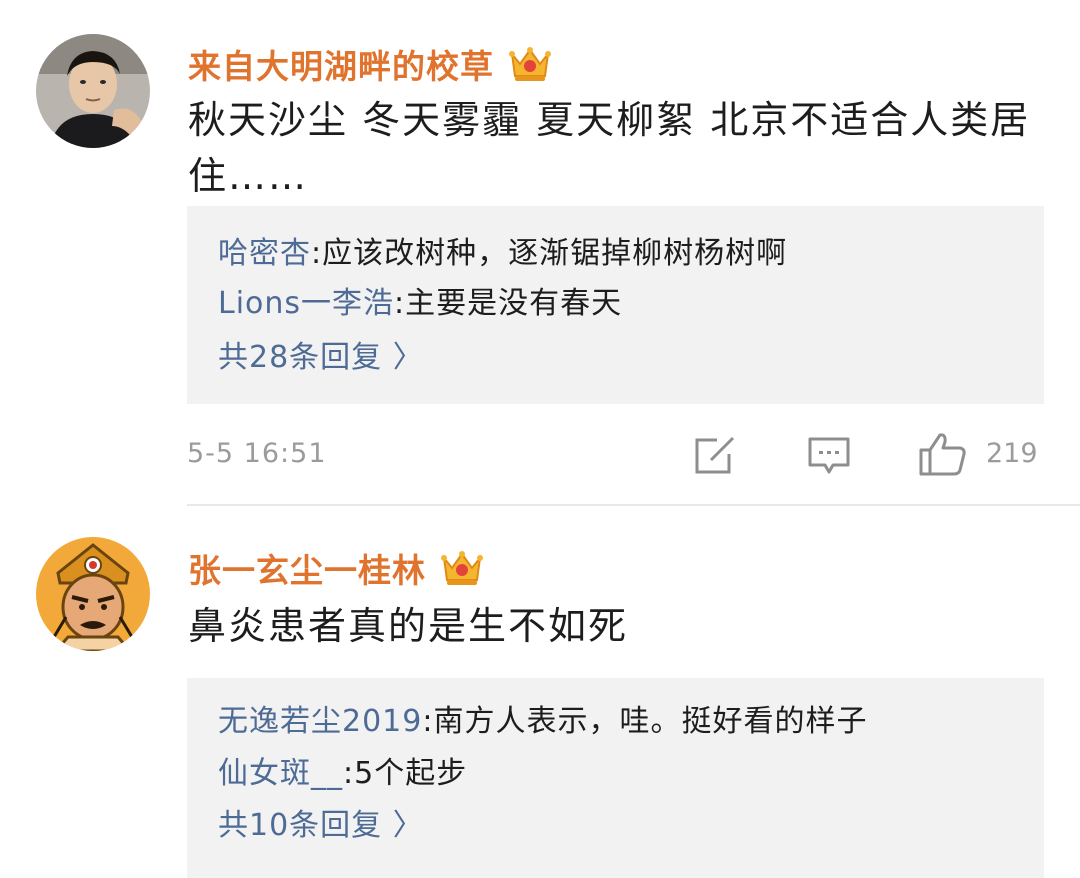  I want to click on reply-username: Lions一李浩, so click(306, 303).